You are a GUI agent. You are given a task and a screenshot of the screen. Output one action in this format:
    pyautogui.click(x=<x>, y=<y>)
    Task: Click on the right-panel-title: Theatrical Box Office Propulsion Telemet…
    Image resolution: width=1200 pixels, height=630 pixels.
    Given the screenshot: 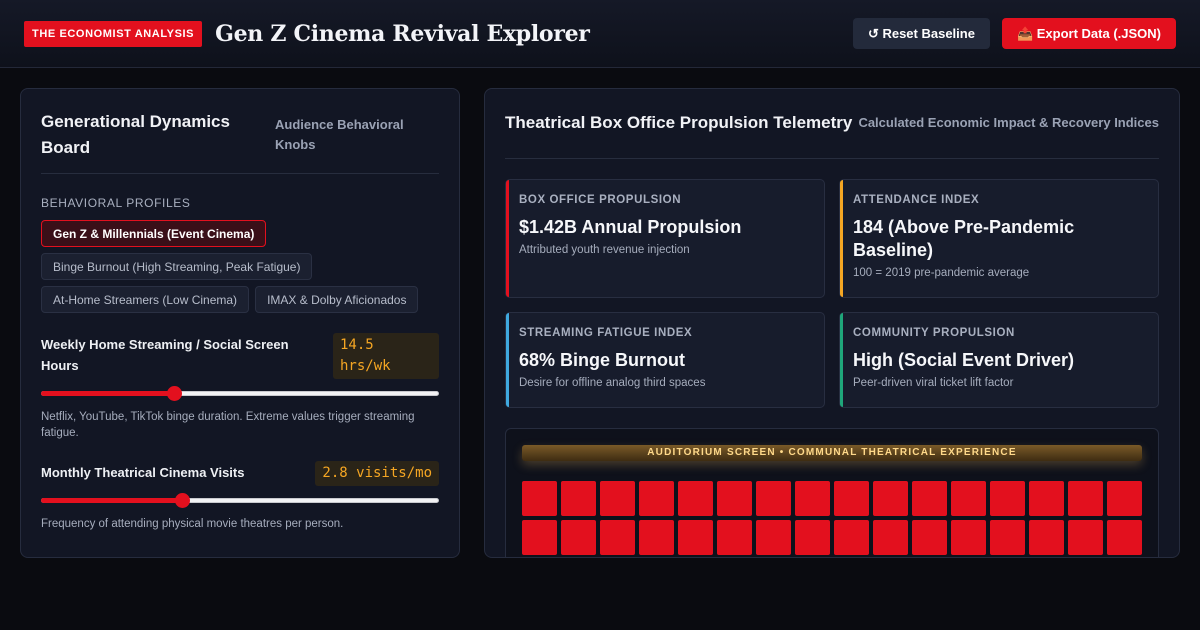 What is the action you would take?
    pyautogui.click(x=679, y=122)
    